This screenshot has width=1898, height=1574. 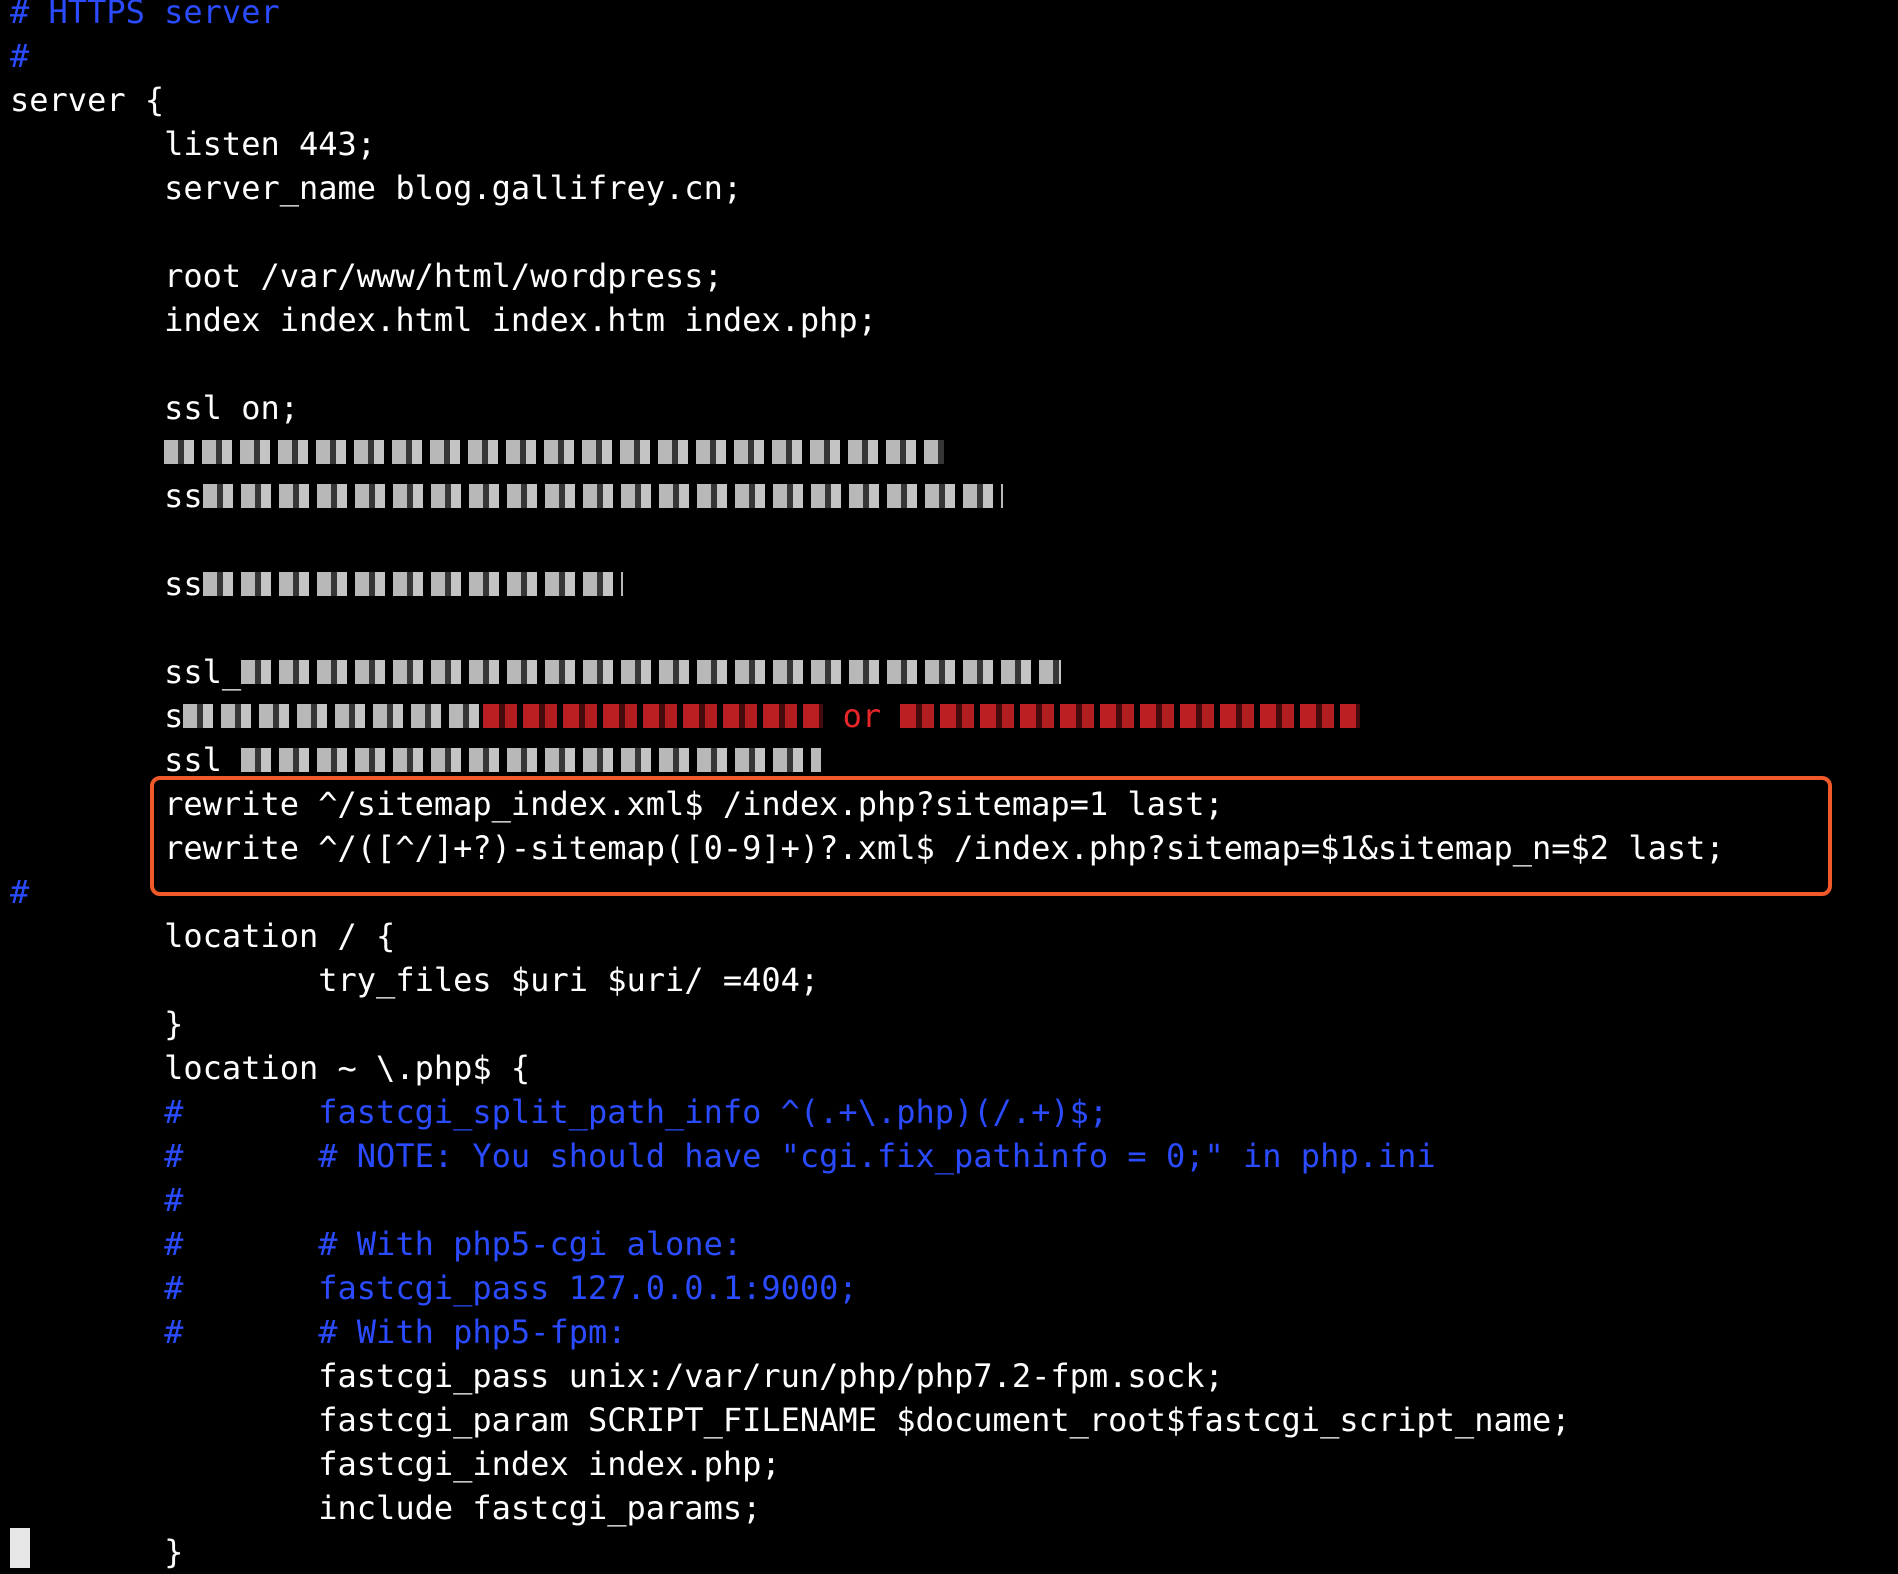 I want to click on code-line: server_name blog.gallifrey.cn;, so click(x=376, y=188).